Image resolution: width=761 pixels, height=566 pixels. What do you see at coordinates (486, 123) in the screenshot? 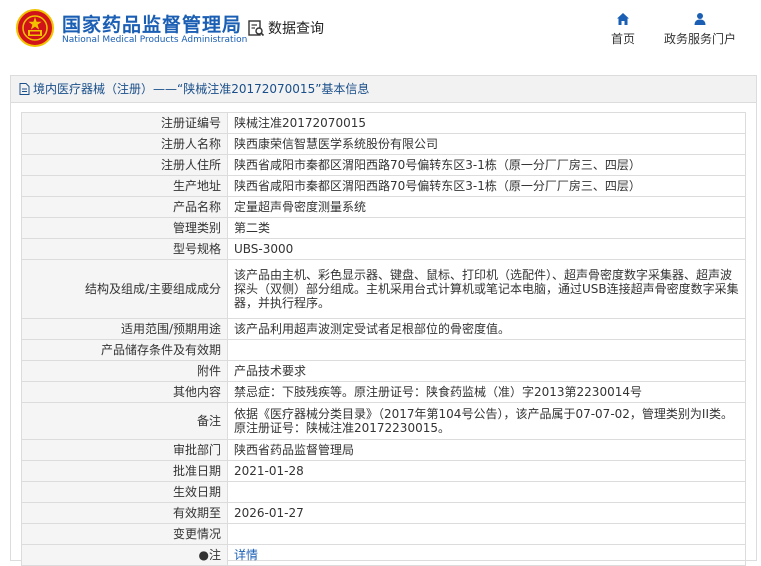
I see `row-value: 陕械注准20172070015` at bounding box center [486, 123].